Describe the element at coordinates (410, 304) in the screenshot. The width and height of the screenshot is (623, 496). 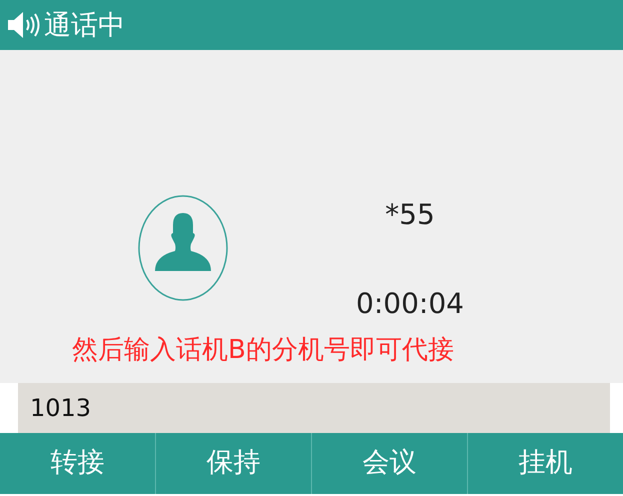
I see `call-duration: 0:00:04` at that location.